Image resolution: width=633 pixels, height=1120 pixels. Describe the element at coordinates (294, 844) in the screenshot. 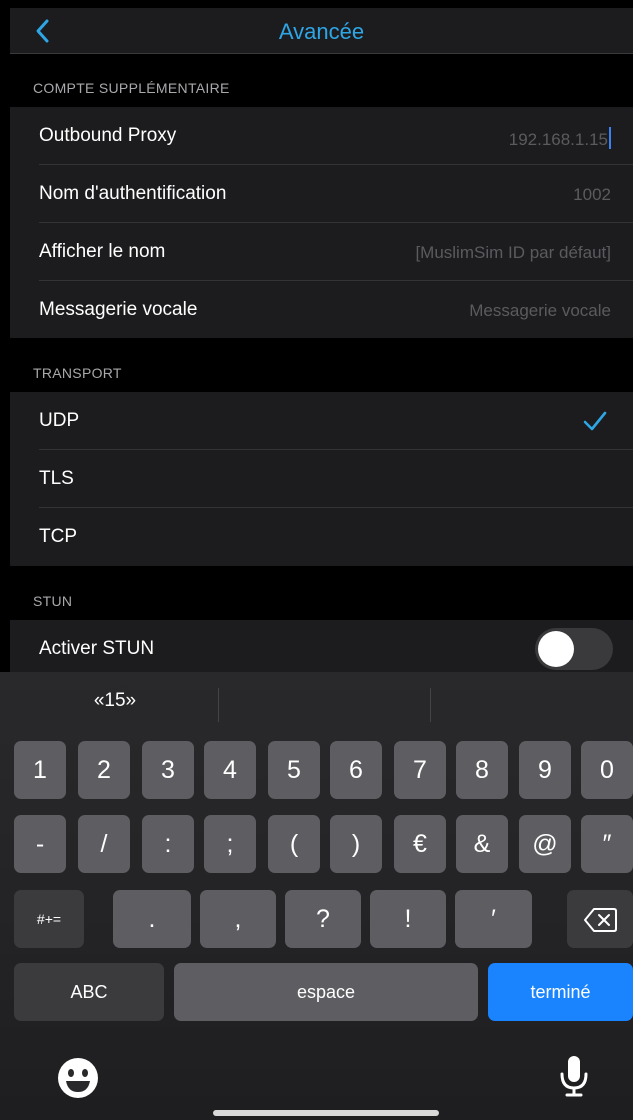

I see `key-open-paren: (` at that location.